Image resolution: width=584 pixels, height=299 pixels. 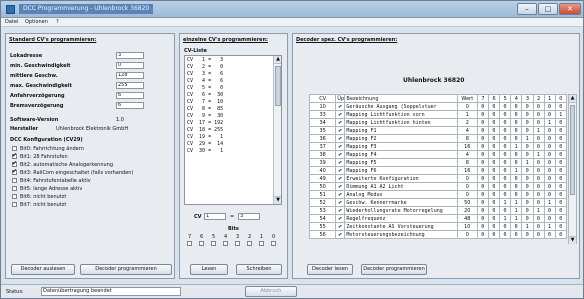 I want to click on bit0-checkbox, so click(x=14, y=148).